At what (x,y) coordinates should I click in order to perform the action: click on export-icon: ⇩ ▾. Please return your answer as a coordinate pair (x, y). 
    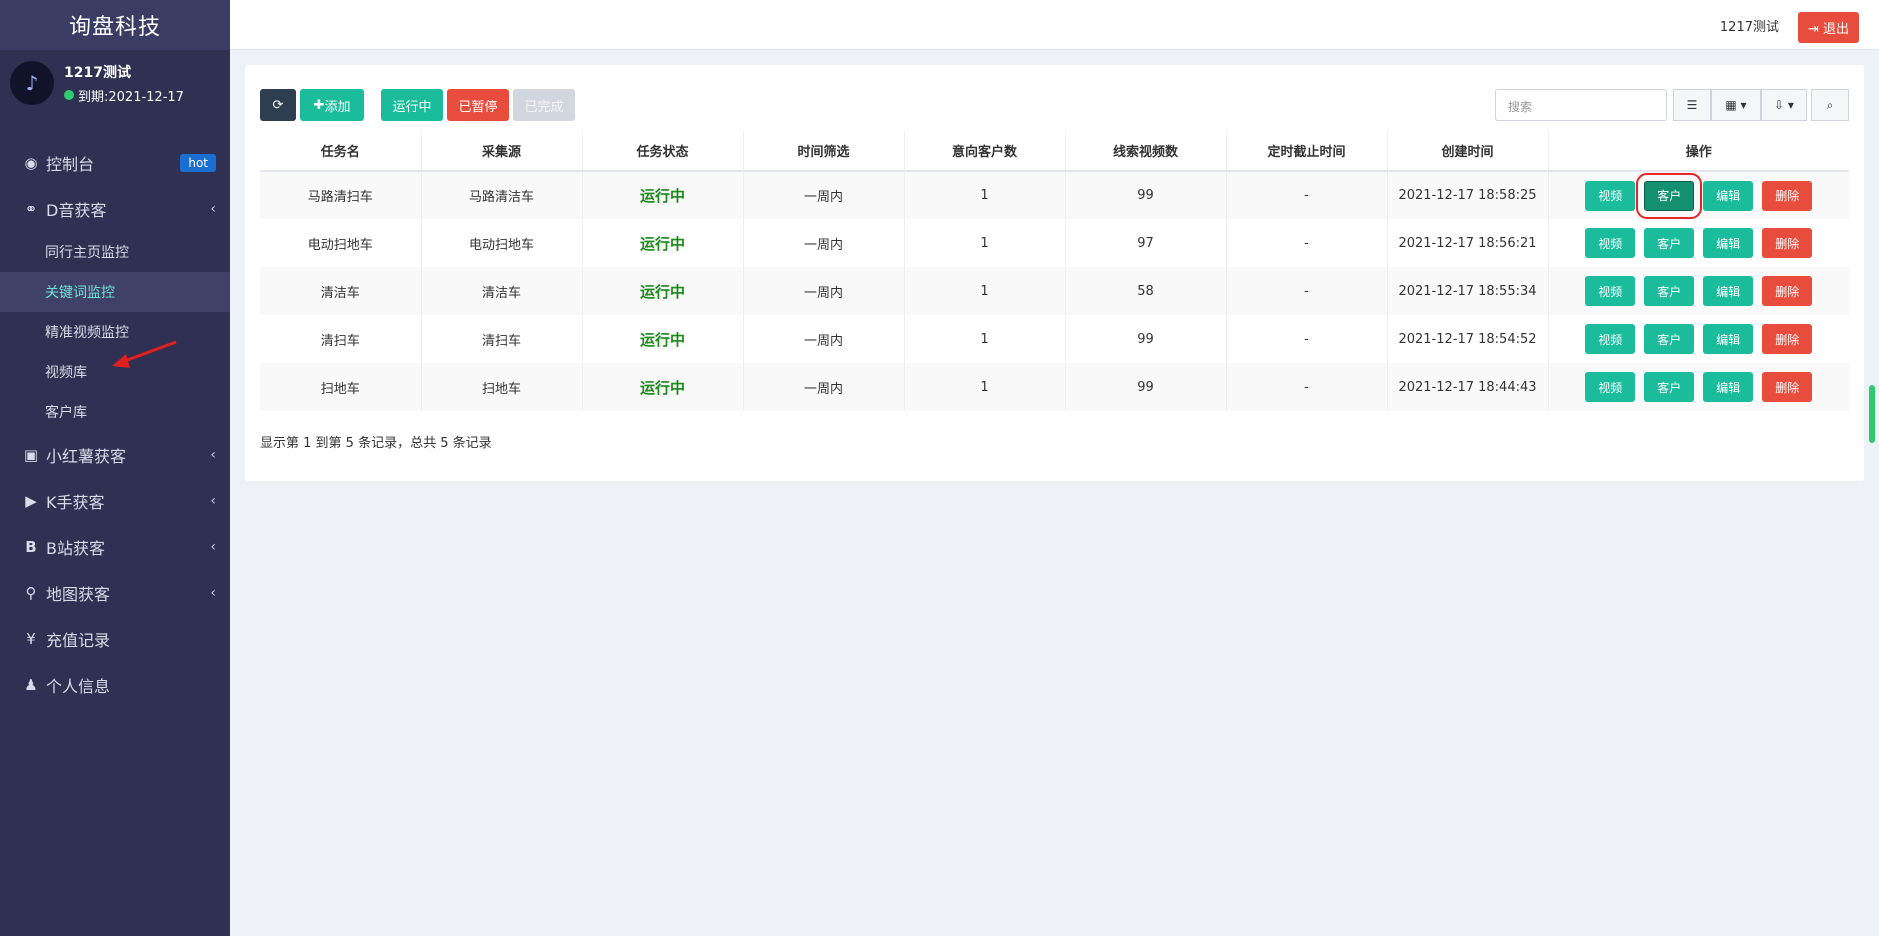
    Looking at the image, I should click on (1784, 105).